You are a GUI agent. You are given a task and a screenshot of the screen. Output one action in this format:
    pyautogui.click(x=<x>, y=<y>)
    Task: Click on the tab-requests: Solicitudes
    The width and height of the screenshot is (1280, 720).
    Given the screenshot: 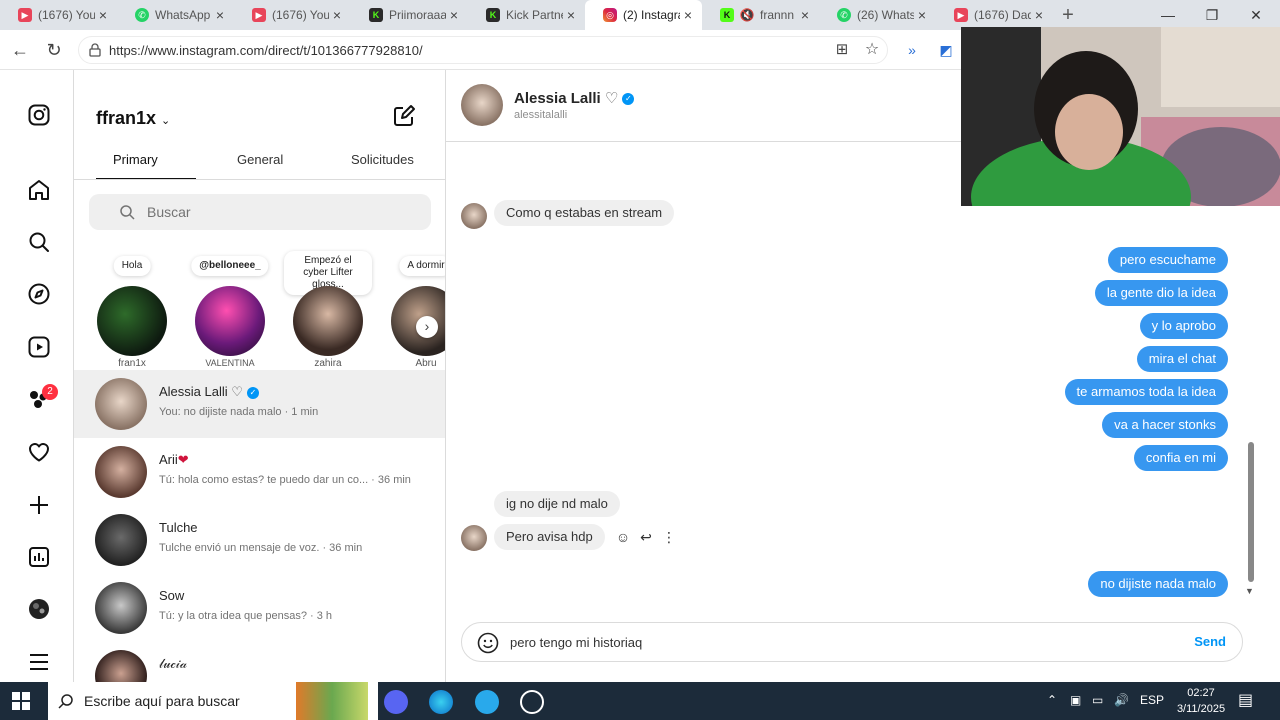 What is the action you would take?
    pyautogui.click(x=382, y=159)
    